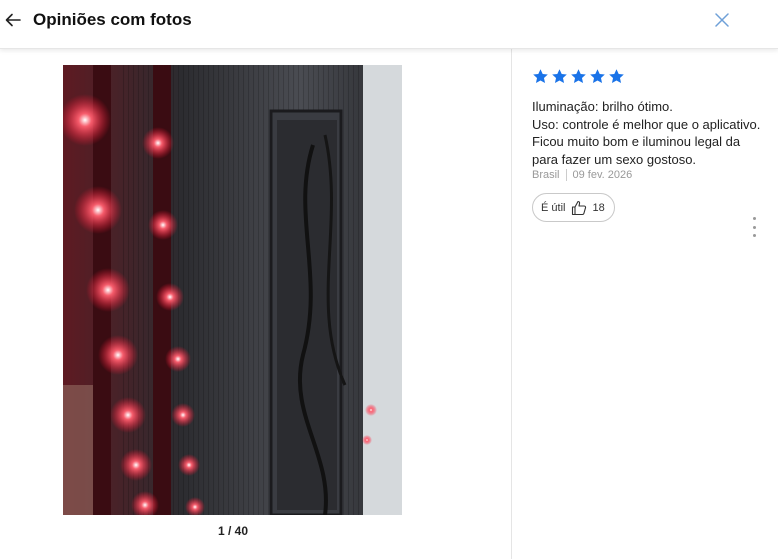  I want to click on rating-stars, so click(652, 77).